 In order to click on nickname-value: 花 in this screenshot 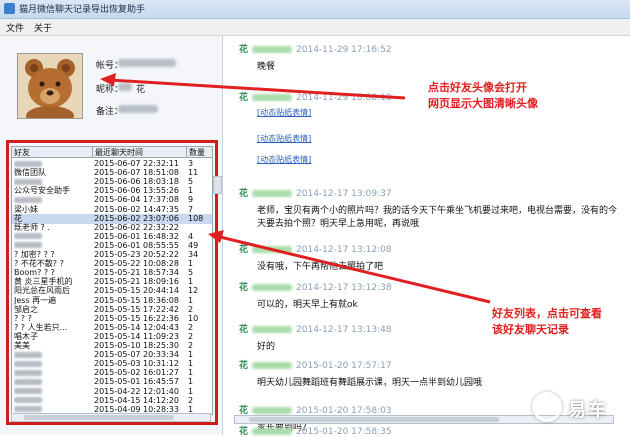, I will do `click(141, 90)`.